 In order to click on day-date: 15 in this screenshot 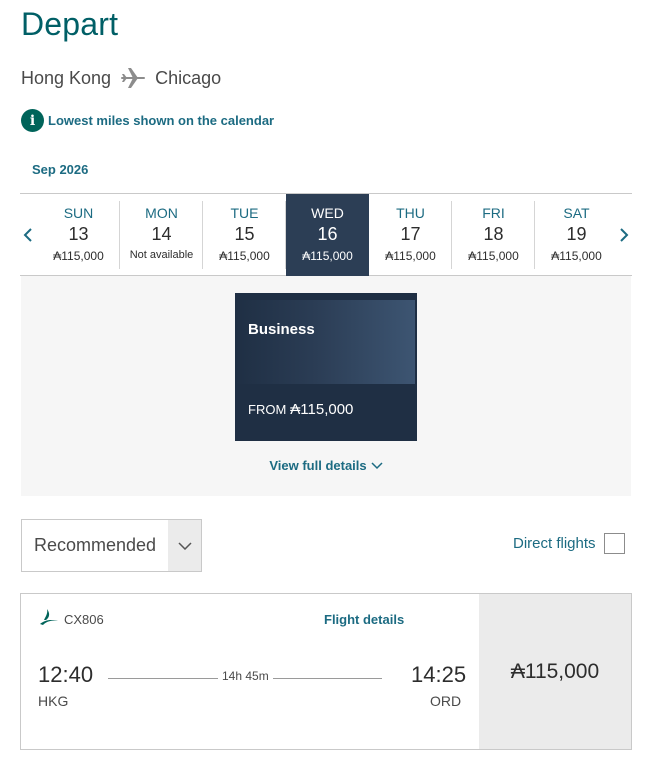, I will do `click(244, 234)`.